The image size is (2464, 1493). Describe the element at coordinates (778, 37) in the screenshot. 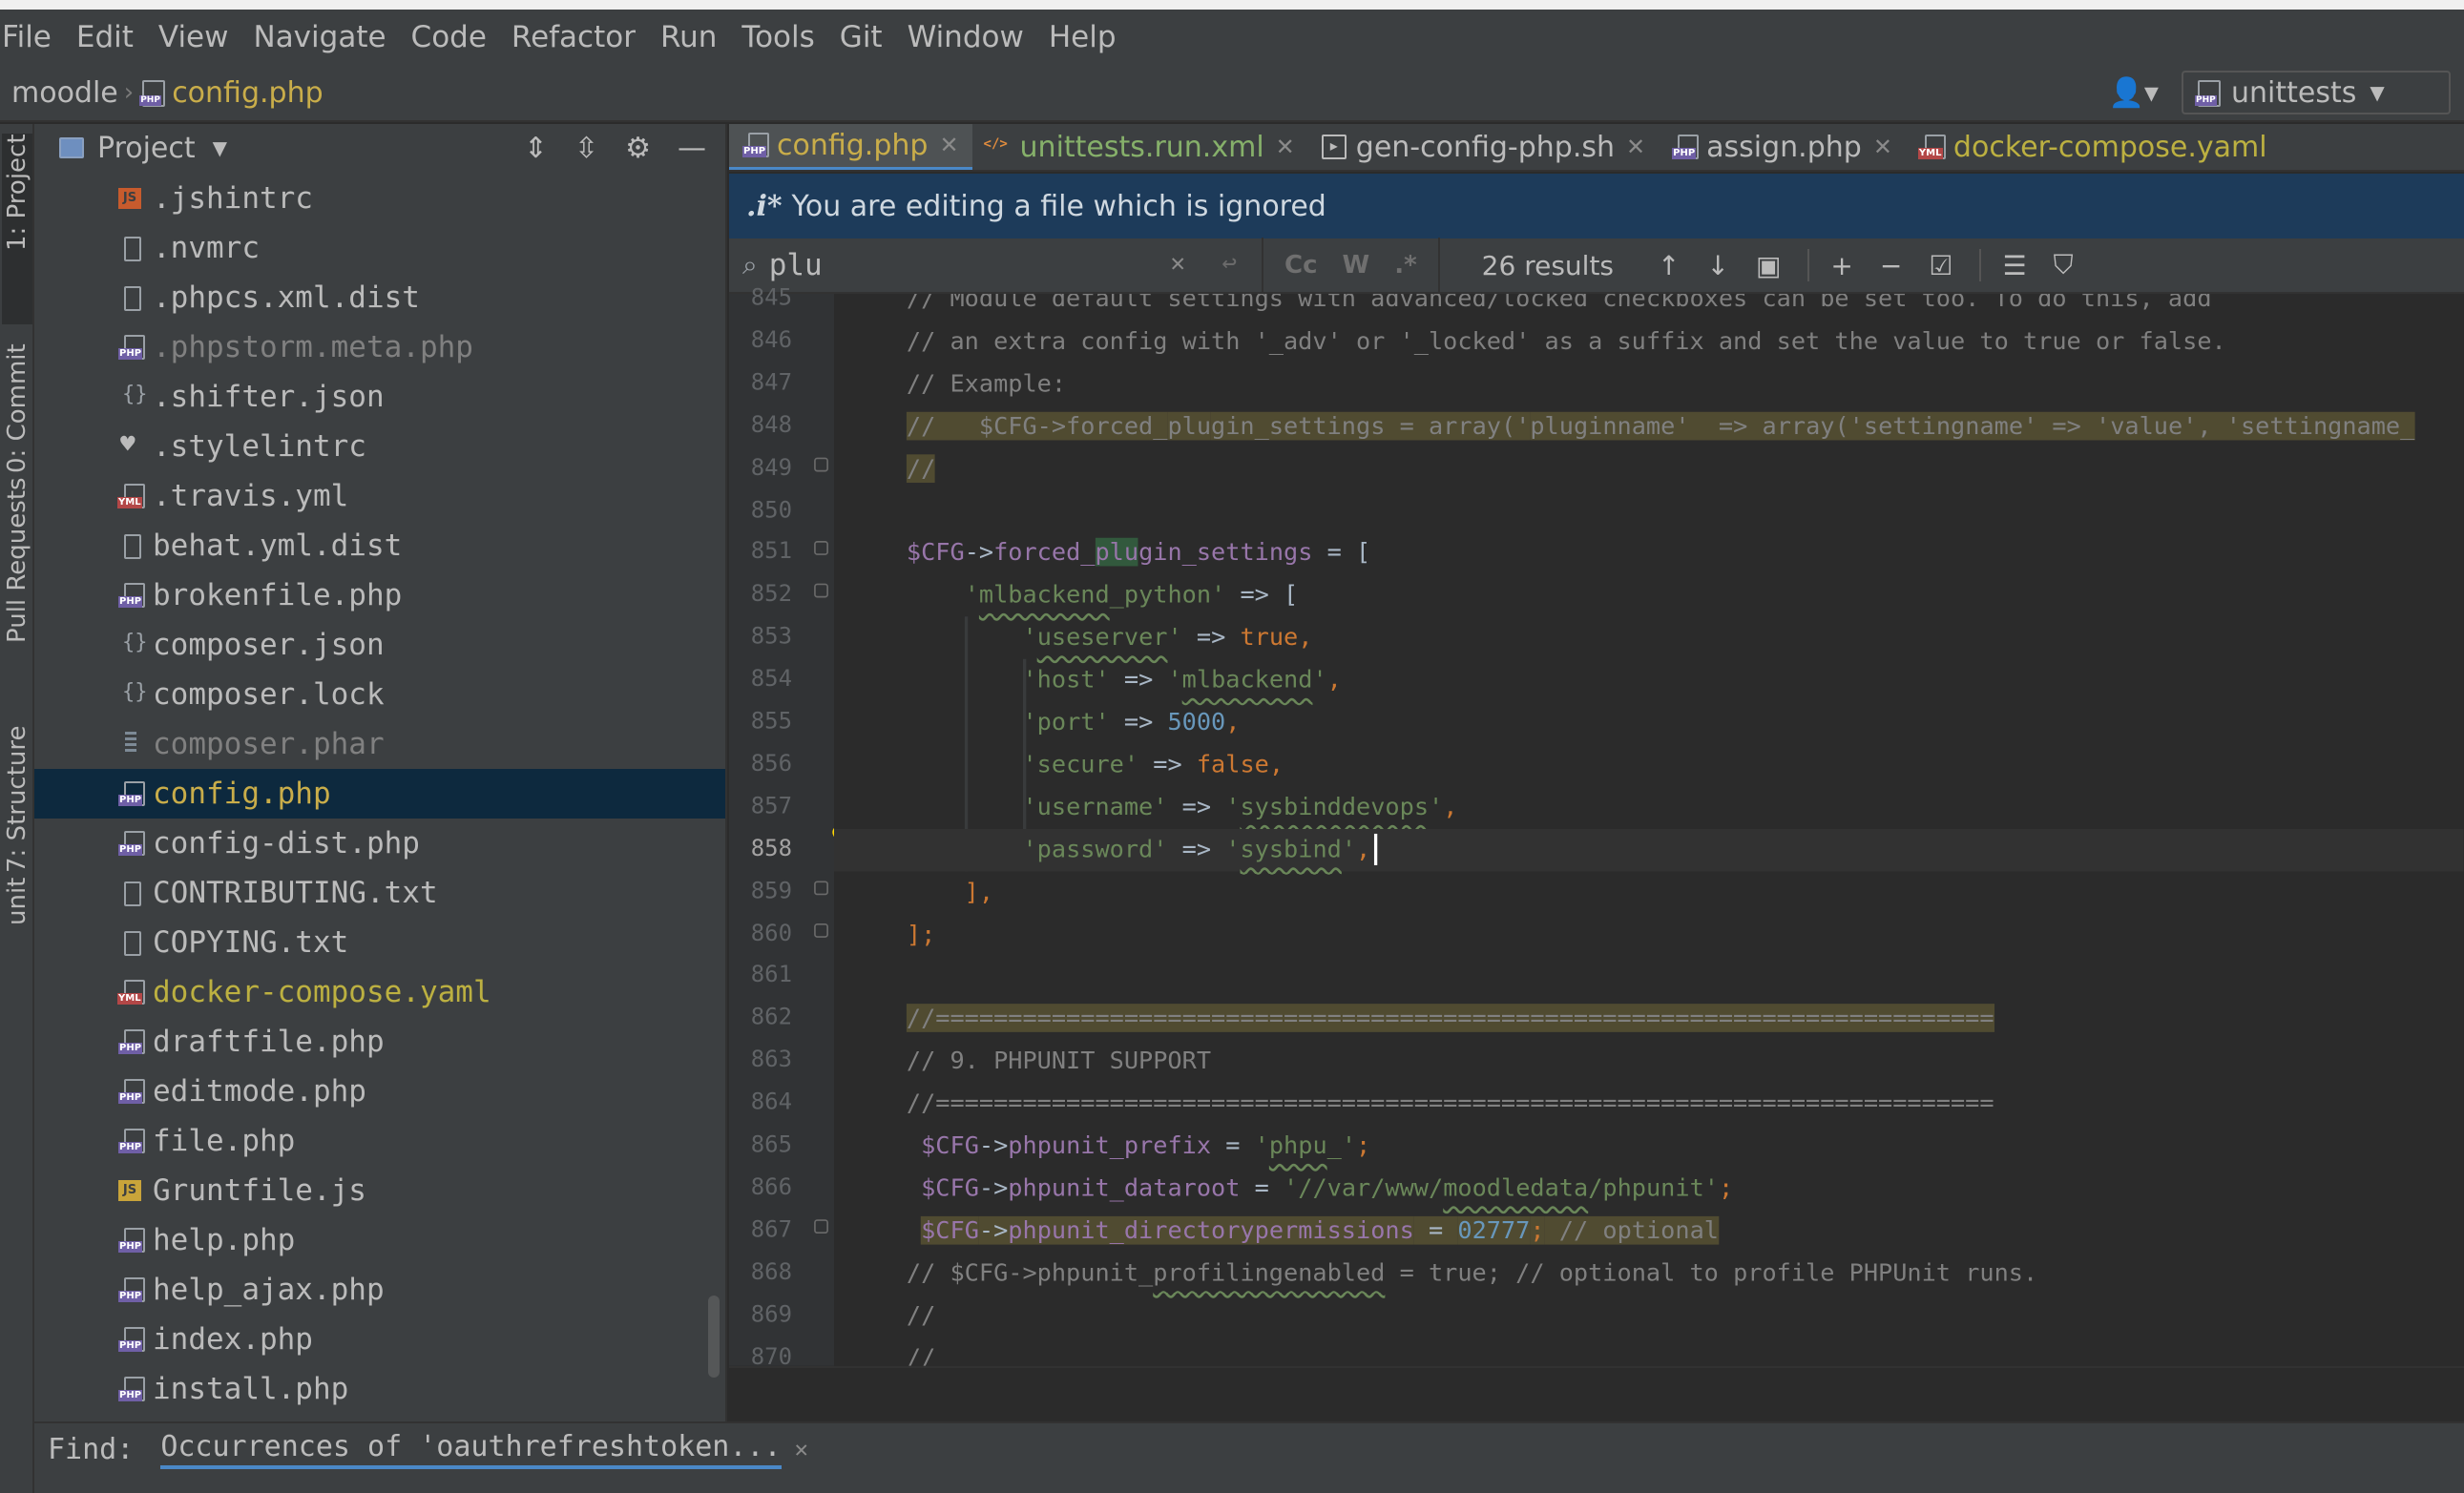

I see `menu-tools: Tools` at that location.